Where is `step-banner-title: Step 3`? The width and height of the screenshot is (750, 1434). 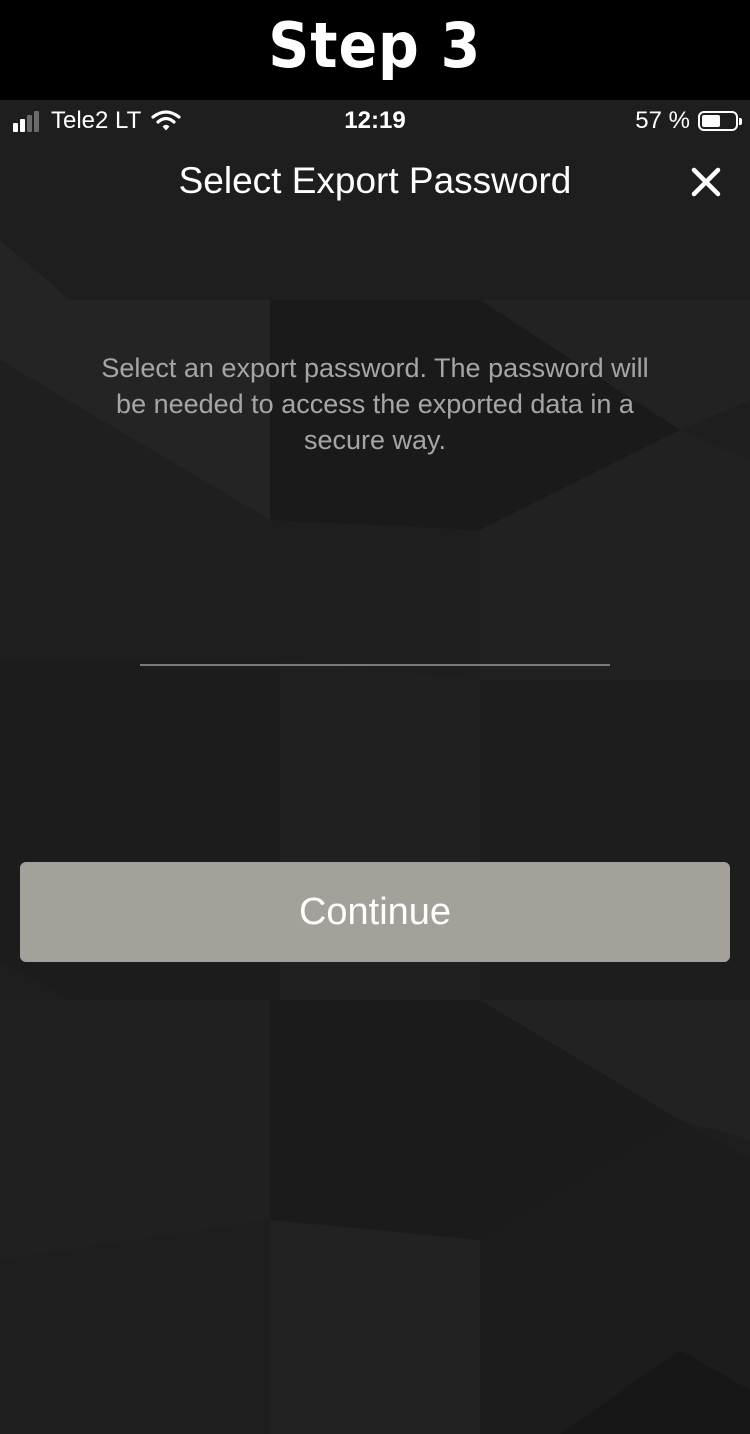 step-banner-title: Step 3 is located at coordinates (375, 45).